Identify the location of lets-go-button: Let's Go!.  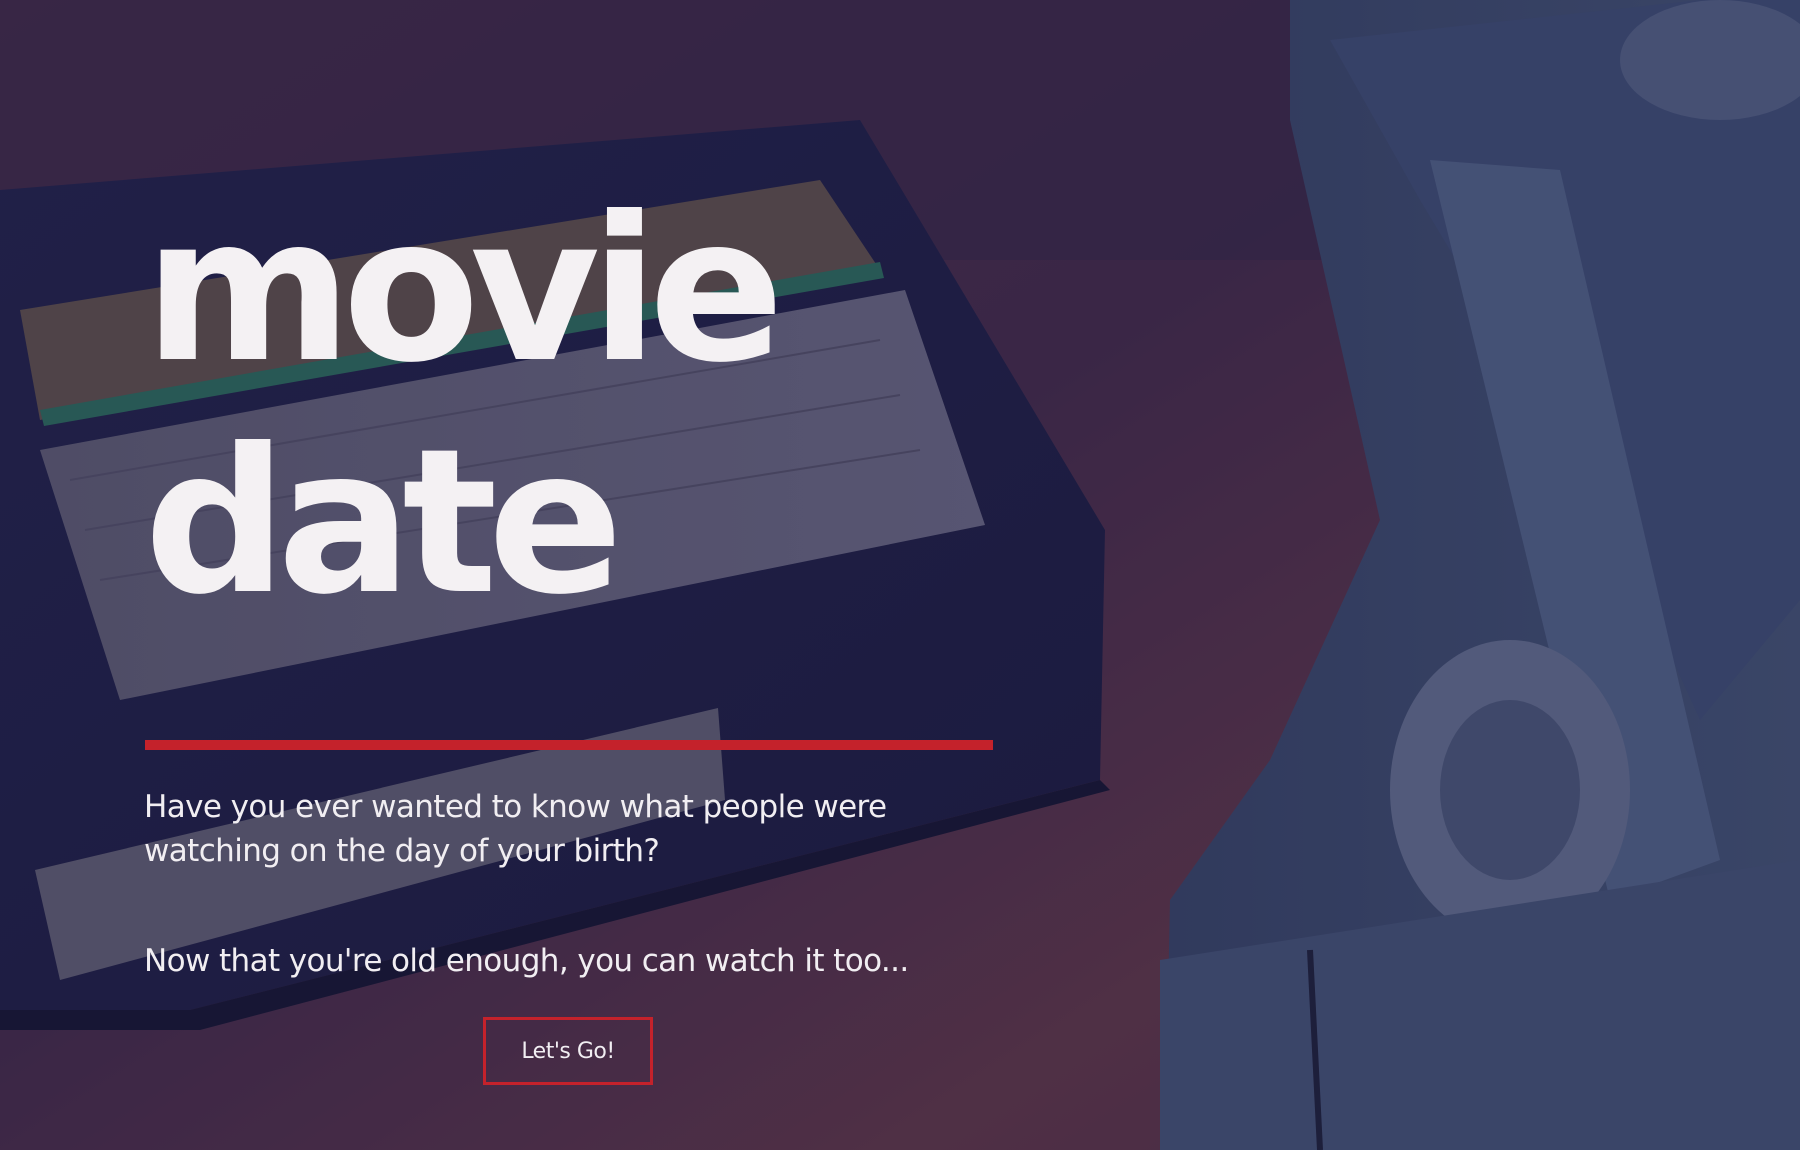
(568, 1051).